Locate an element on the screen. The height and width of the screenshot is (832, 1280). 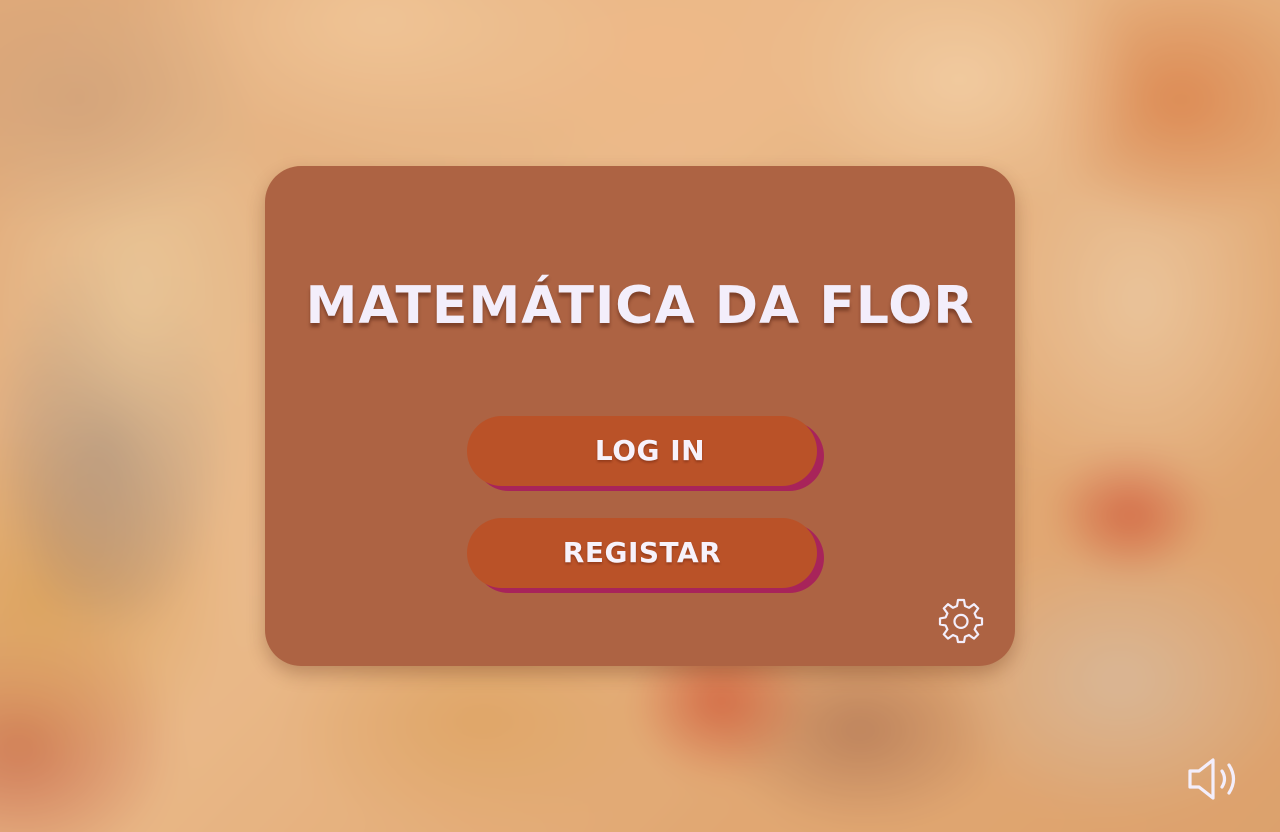
settings-button is located at coordinates (961, 621).